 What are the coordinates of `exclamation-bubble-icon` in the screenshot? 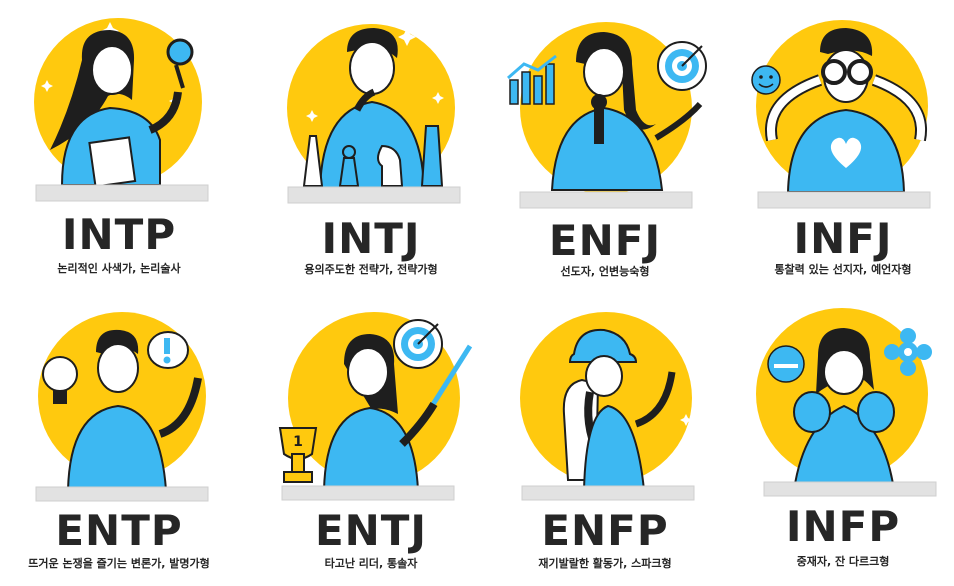 It's located at (168, 350).